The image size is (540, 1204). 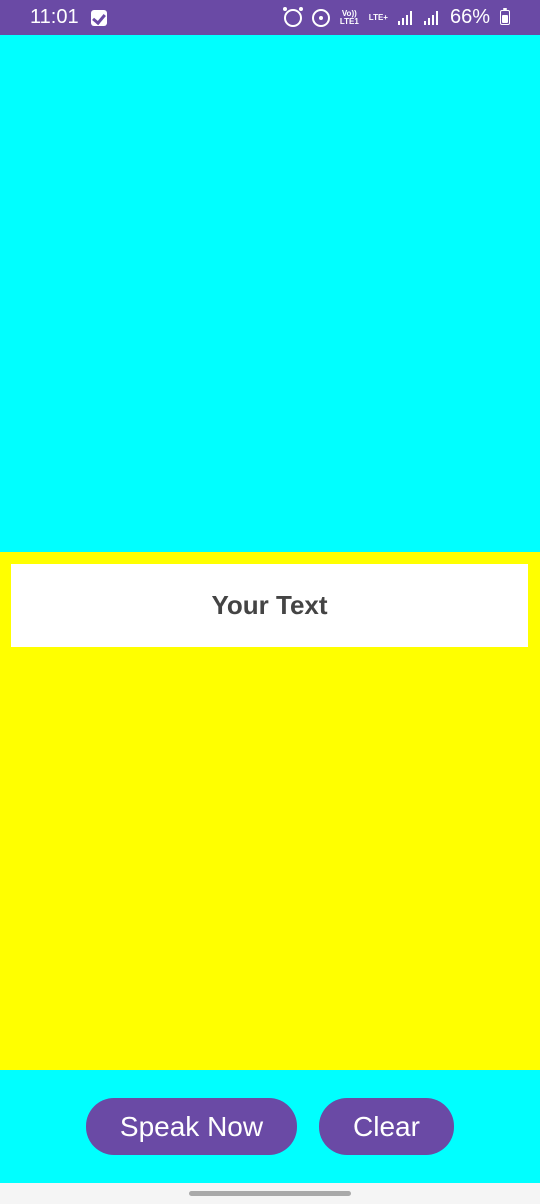 I want to click on speak-now-button: Speak Now, so click(x=191, y=1126).